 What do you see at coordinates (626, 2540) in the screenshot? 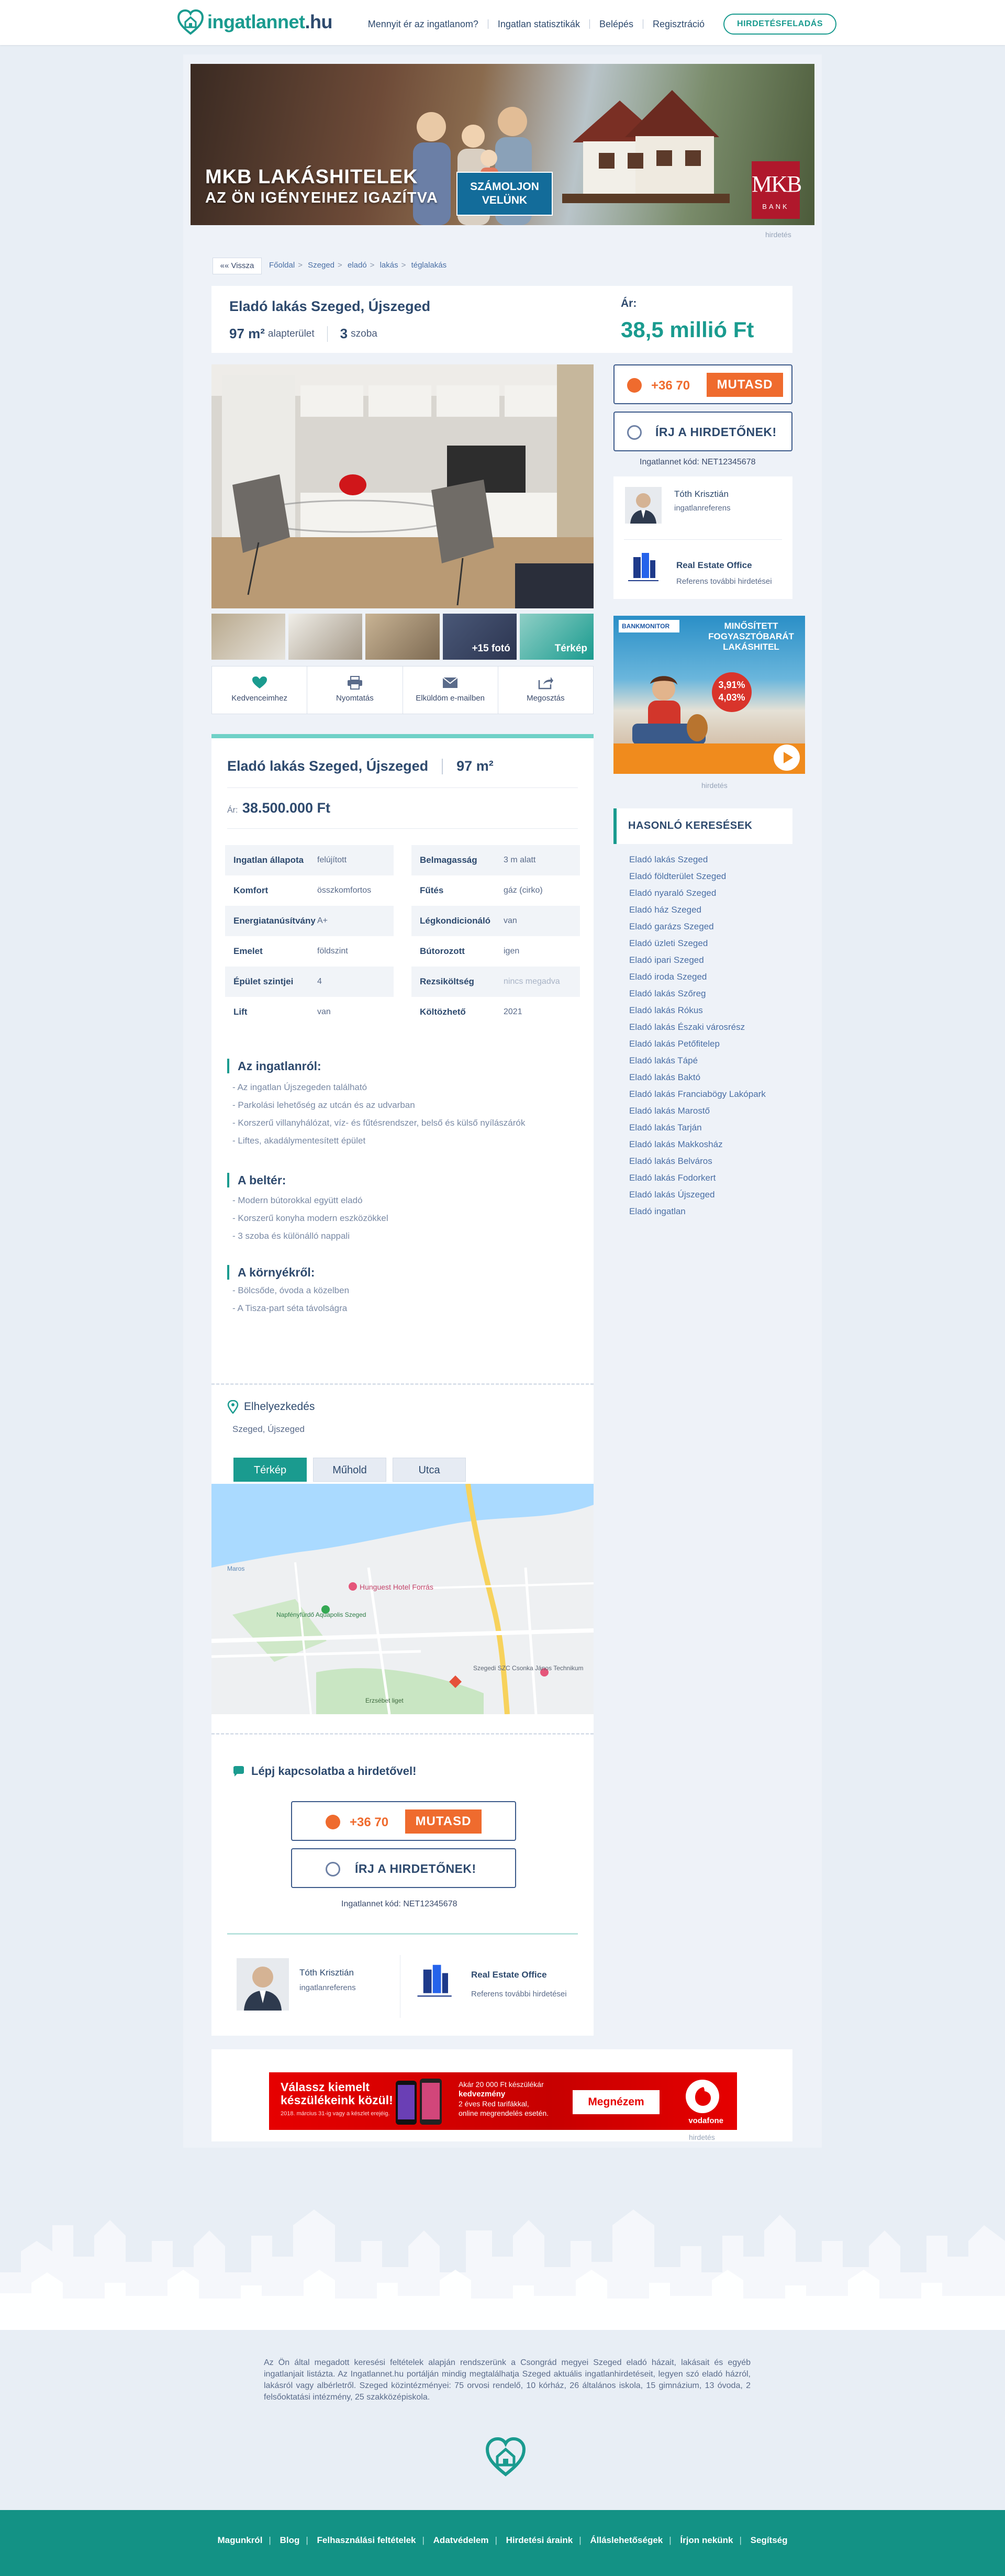
I see `footer-link-jobs: Álláslehetőségek` at bounding box center [626, 2540].